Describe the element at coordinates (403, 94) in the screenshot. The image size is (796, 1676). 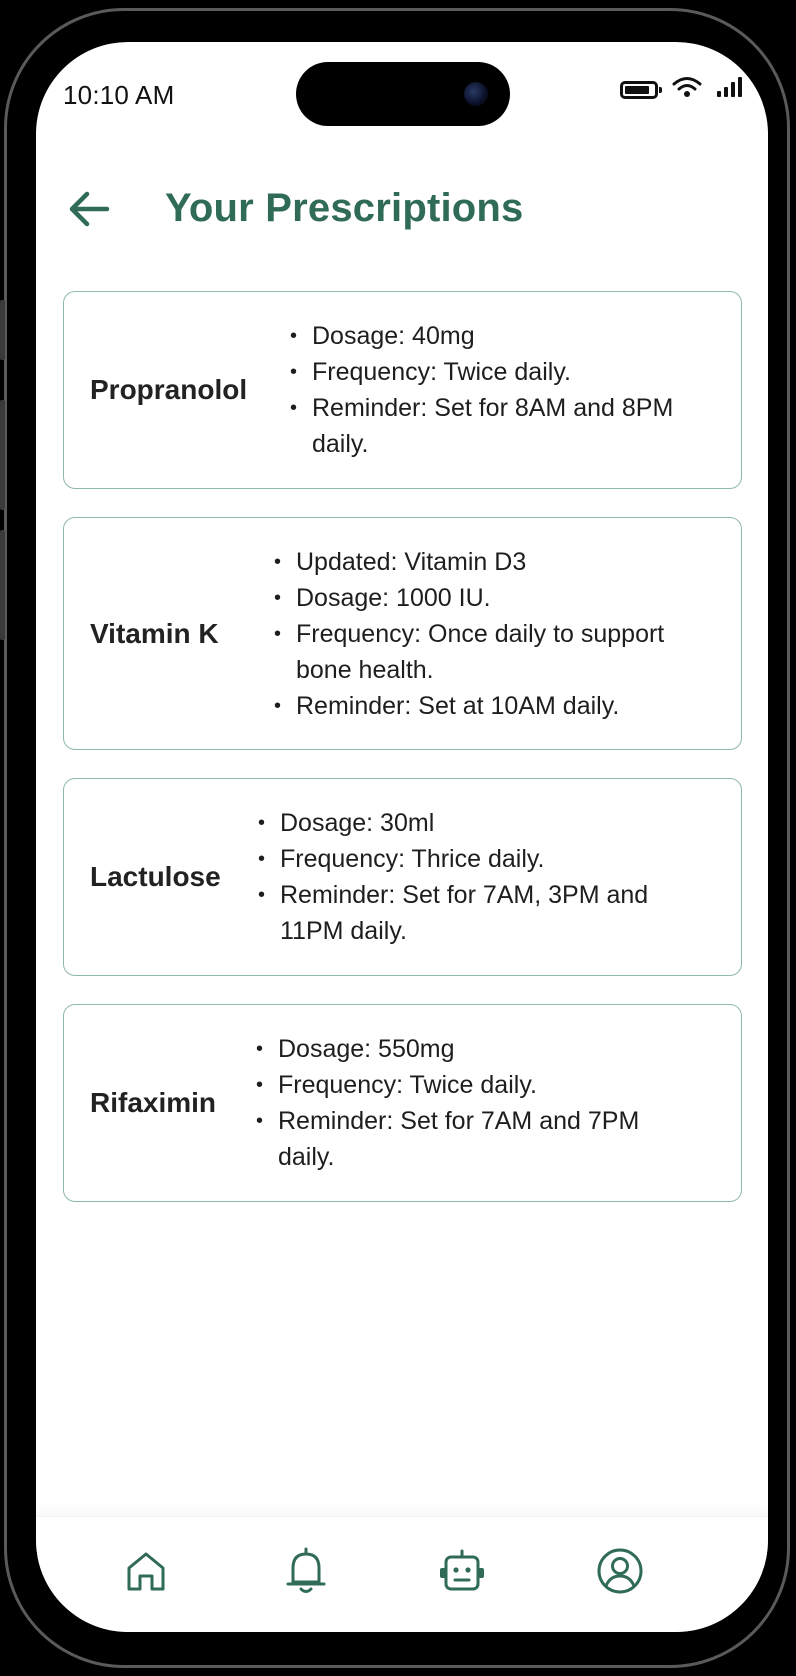
I see `dynamic-island` at that location.